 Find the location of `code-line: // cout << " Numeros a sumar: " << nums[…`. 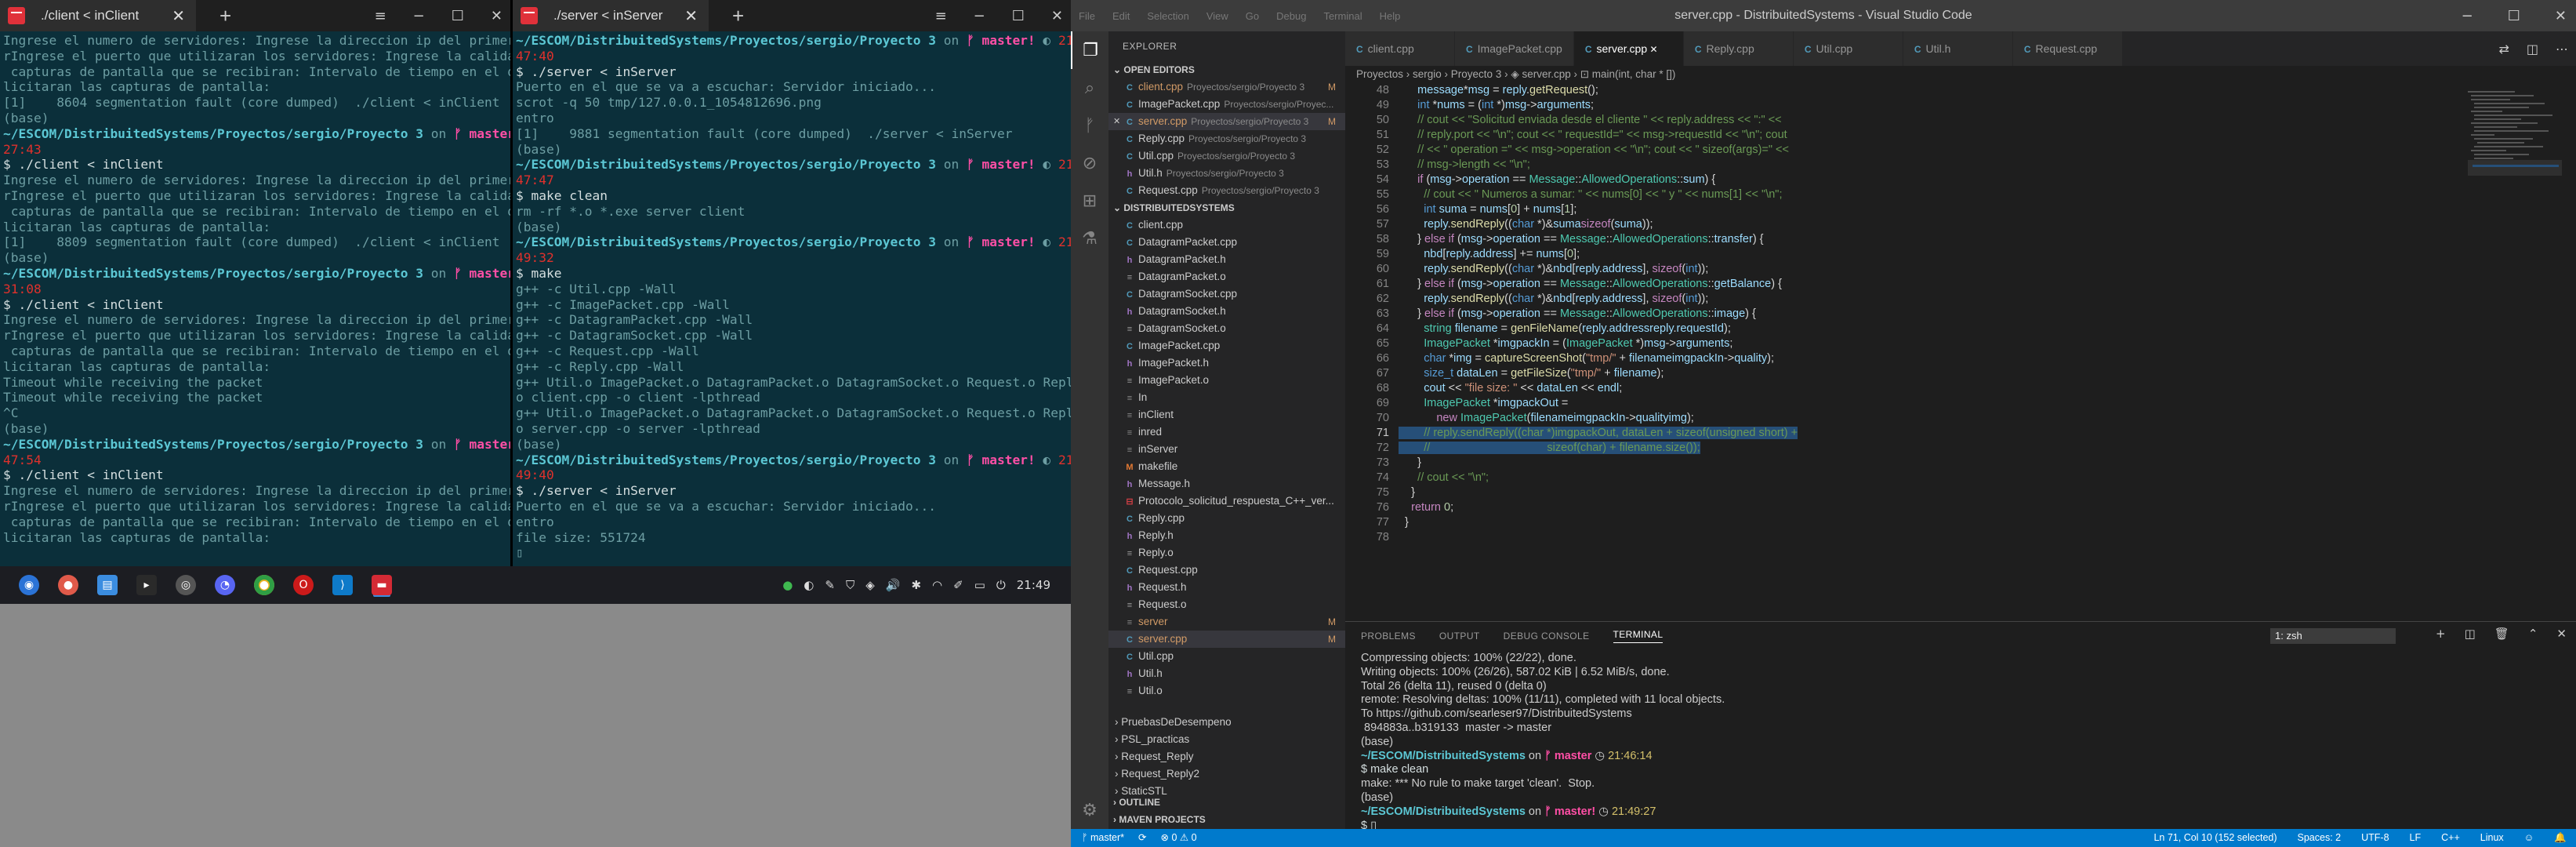

code-line: // cout << " Numeros a sumar: " << nums[… is located at coordinates (1598, 194).